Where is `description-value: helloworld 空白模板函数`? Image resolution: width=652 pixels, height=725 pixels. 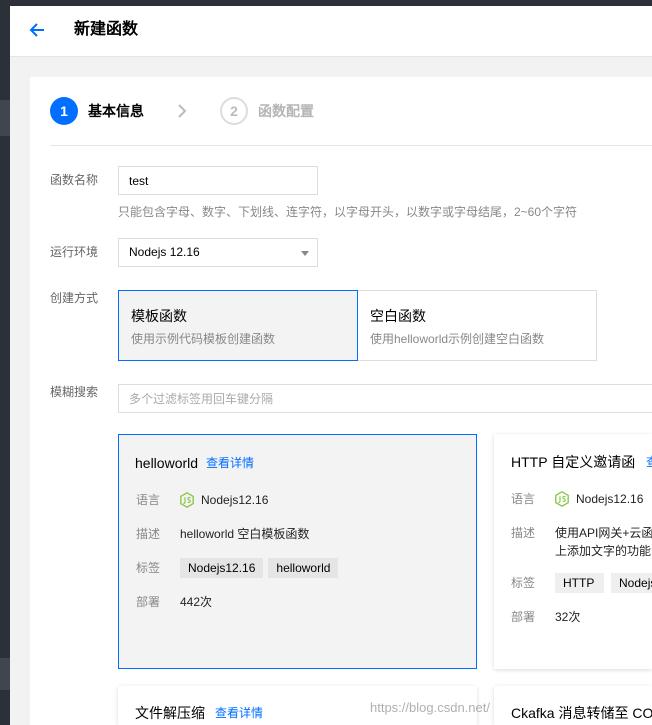 description-value: helloworld 空白模板函数 is located at coordinates (245, 534).